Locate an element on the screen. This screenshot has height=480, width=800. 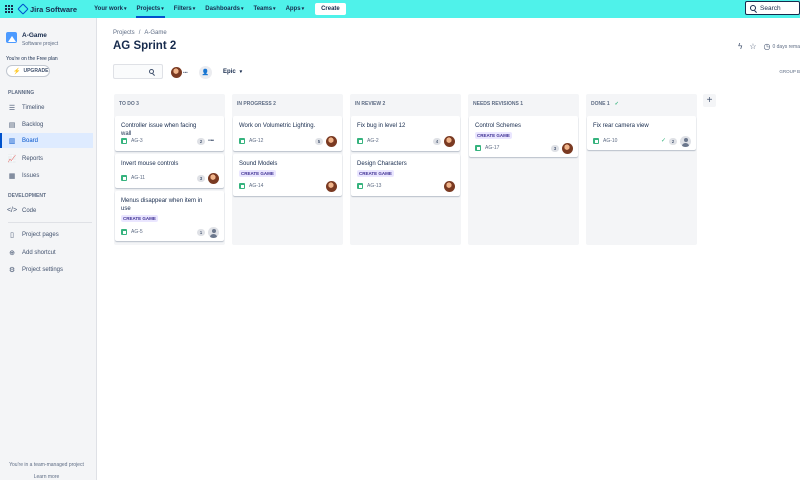
column-title: DONE 1 is located at coordinates (600, 104).